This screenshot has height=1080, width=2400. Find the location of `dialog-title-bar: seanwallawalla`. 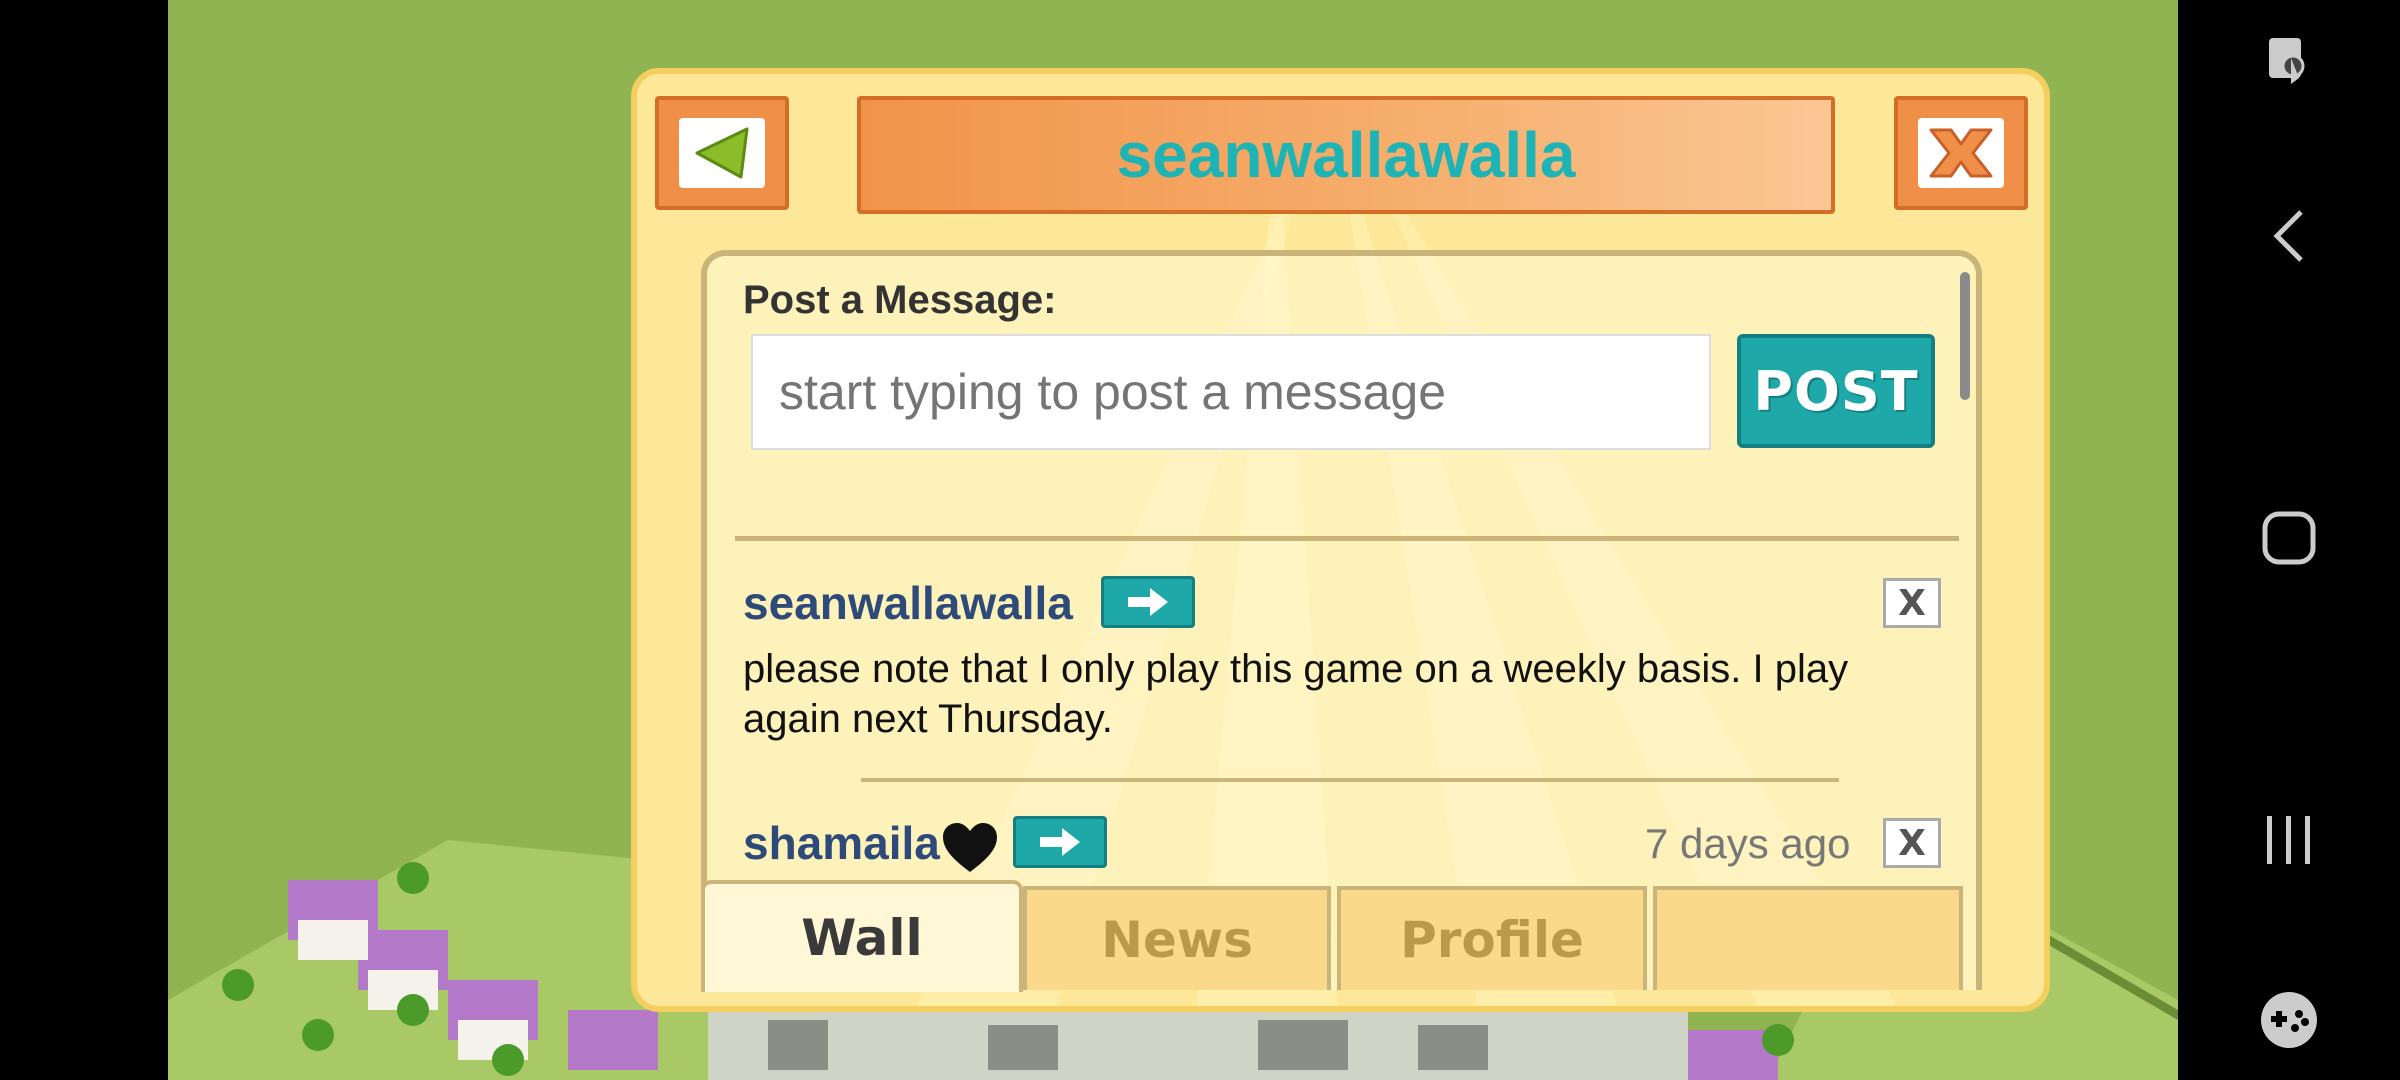

dialog-title-bar: seanwallawalla is located at coordinates (1346, 155).